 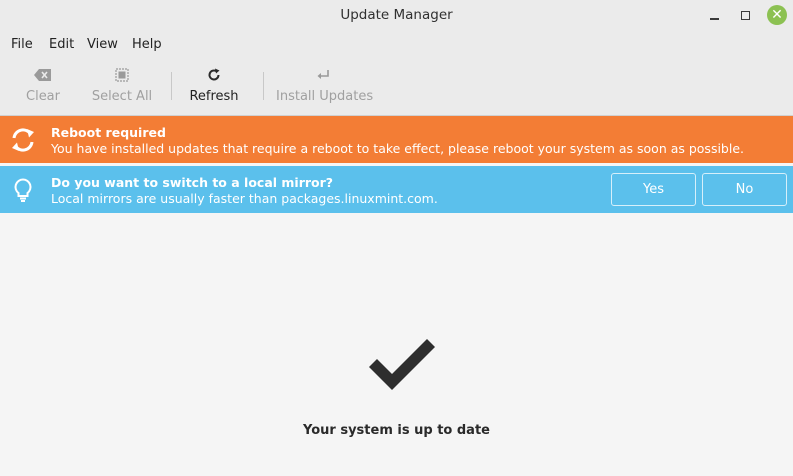 I want to click on window-title: Update Manager, so click(x=396, y=15).